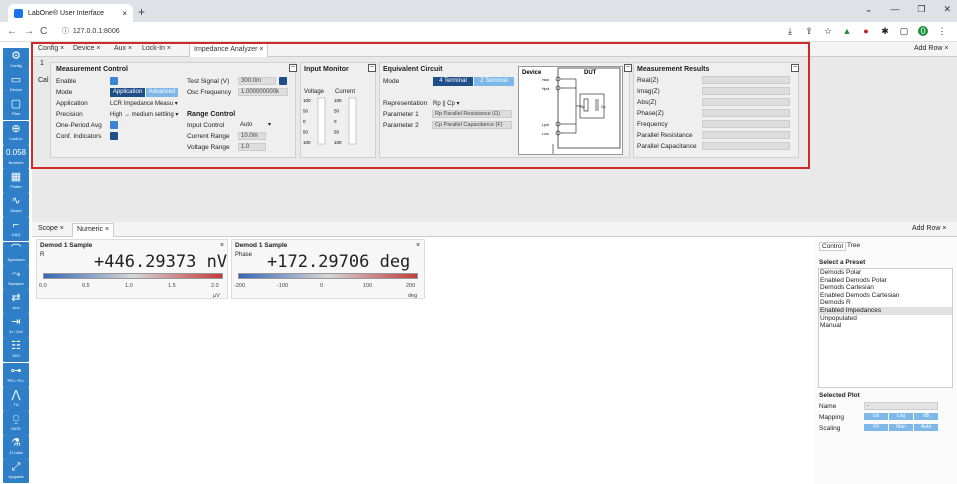 Image resolution: width=957 pixels, height=484 pixels. What do you see at coordinates (283, 81) in the screenshot?
I see `test-signal-toggle` at bounding box center [283, 81].